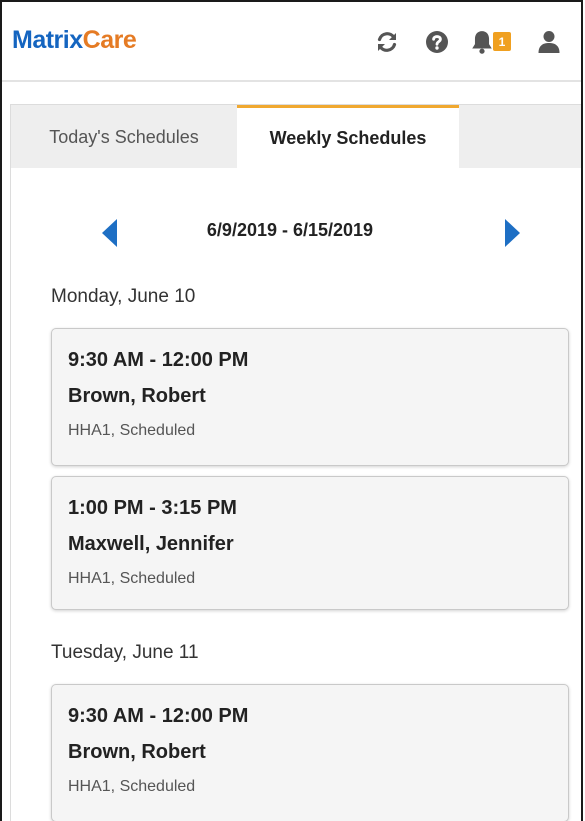  I want to click on visit-client-name: Maxwell, Jennifer, so click(151, 544).